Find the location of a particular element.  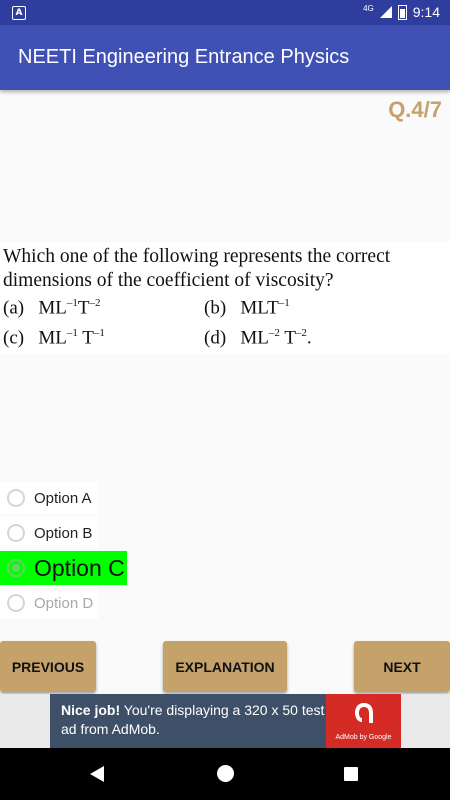

admob-icon is located at coordinates (364, 713).